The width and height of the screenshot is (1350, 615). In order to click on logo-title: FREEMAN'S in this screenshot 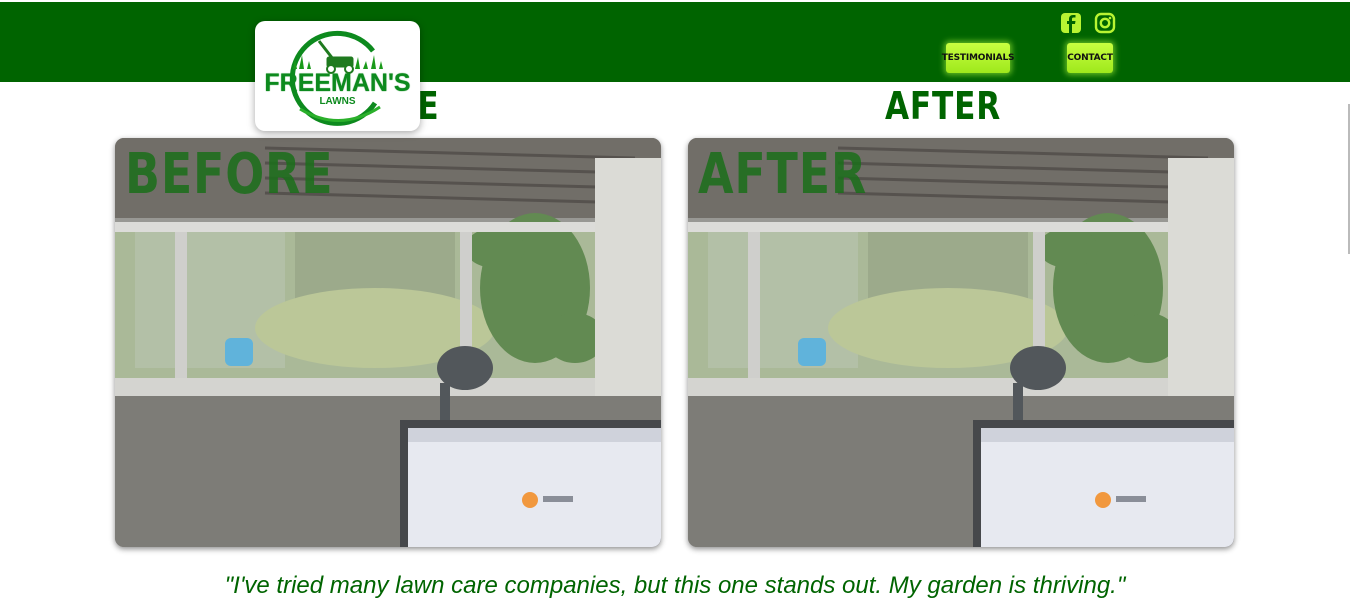, I will do `click(337, 83)`.